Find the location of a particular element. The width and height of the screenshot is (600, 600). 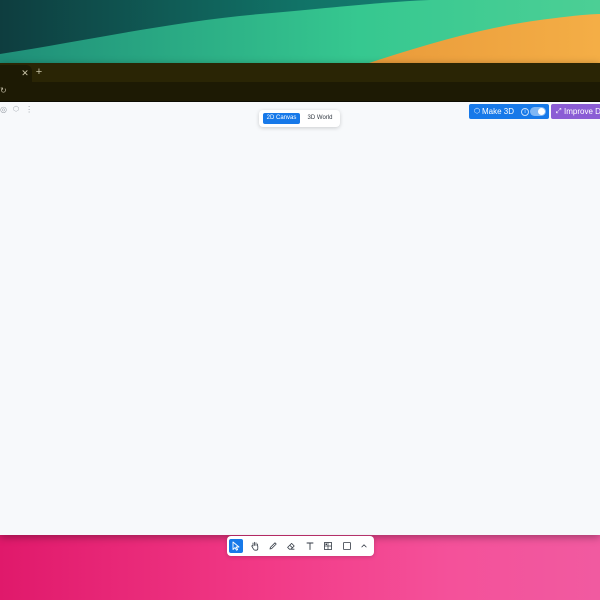

rectangle-icon is located at coordinates (347, 546).